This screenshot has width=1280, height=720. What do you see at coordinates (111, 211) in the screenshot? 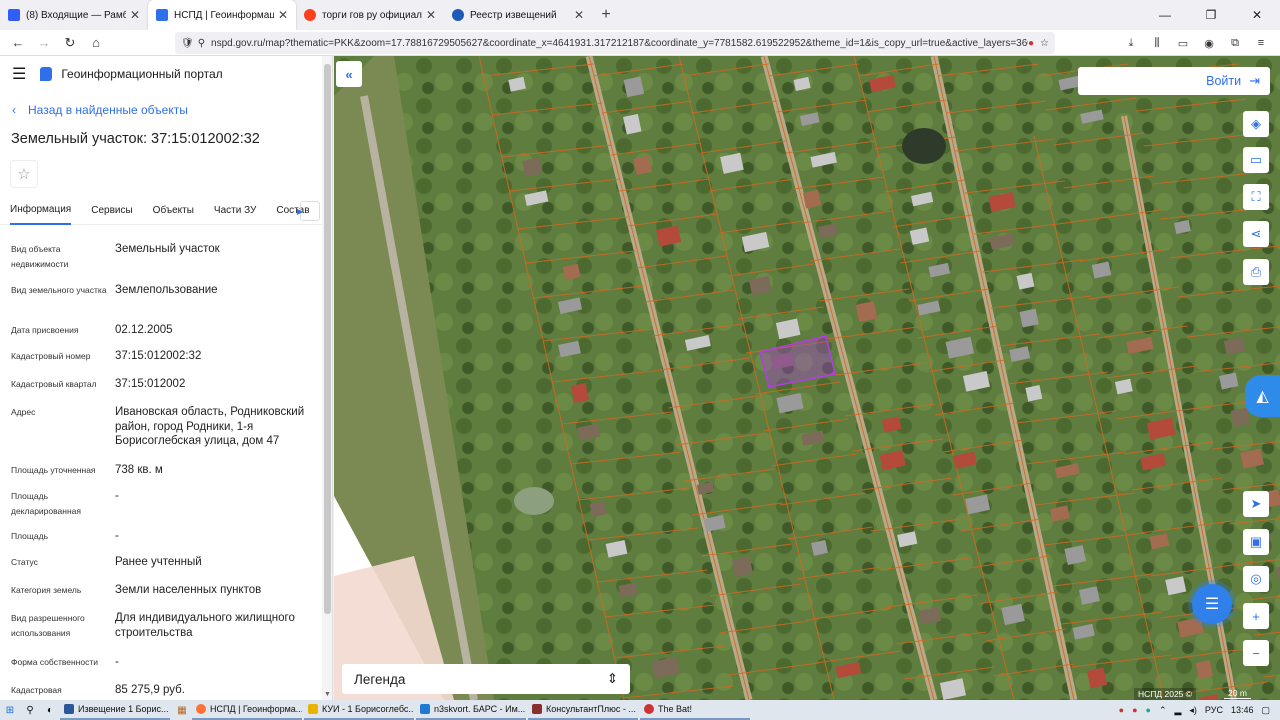
I see `tab-services: Сервисы` at bounding box center [111, 211].